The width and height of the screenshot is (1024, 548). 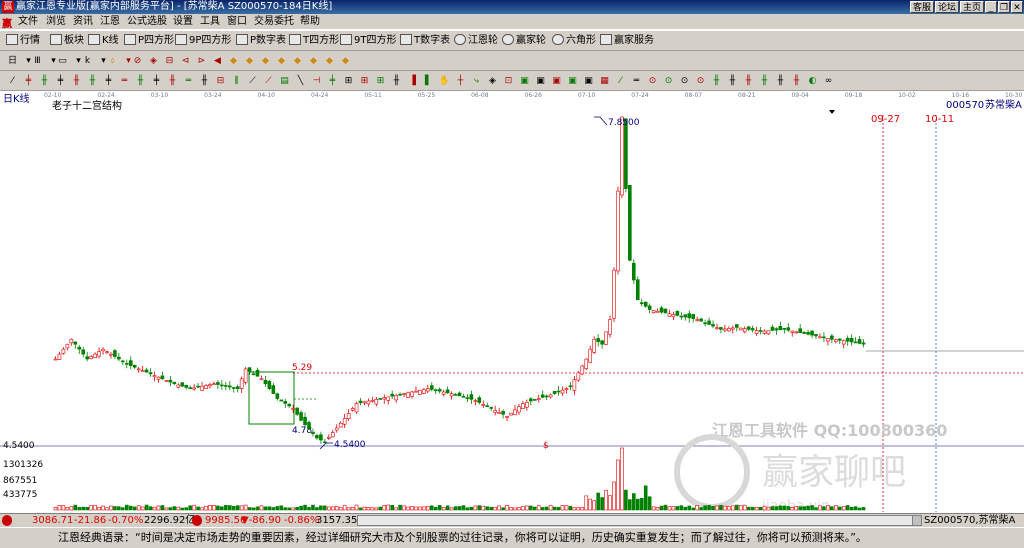 What do you see at coordinates (991, 7) in the screenshot?
I see `minimize-icon: _` at bounding box center [991, 7].